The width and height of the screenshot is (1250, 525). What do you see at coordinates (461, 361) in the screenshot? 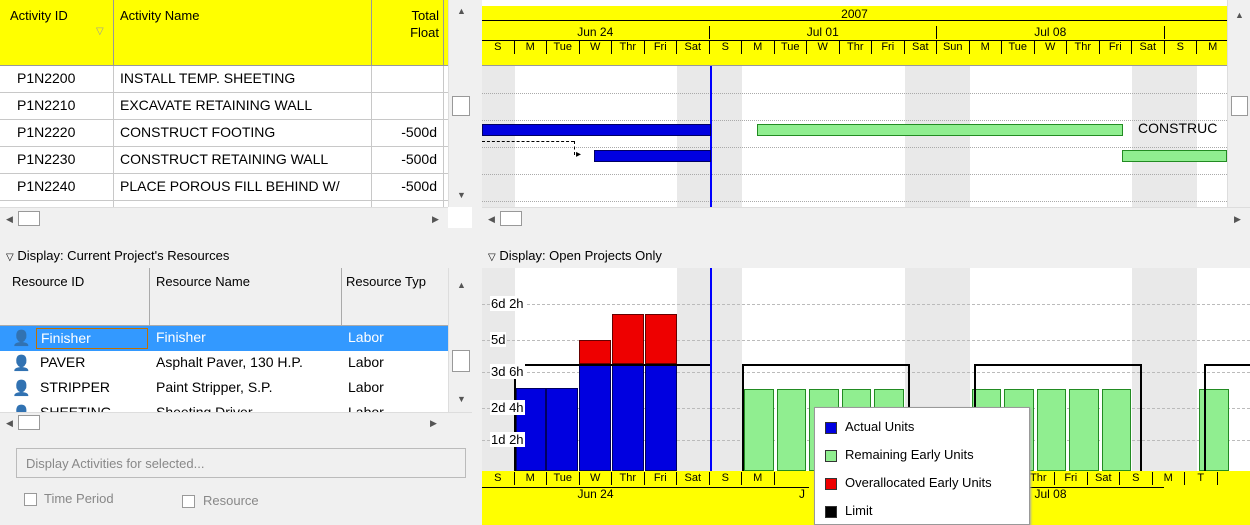
I see `resources-vscroll-thumb` at bounding box center [461, 361].